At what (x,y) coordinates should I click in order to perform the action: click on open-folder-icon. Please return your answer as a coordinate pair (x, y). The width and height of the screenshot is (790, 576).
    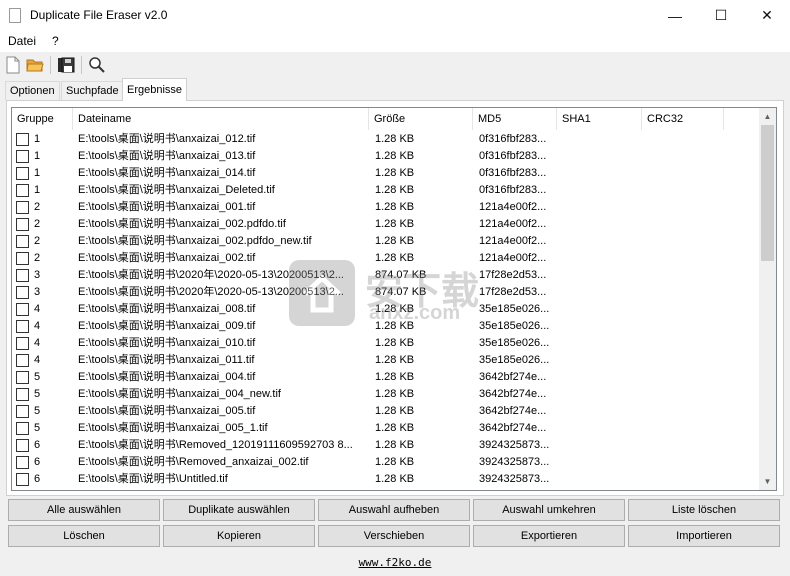
    Looking at the image, I should click on (35, 65).